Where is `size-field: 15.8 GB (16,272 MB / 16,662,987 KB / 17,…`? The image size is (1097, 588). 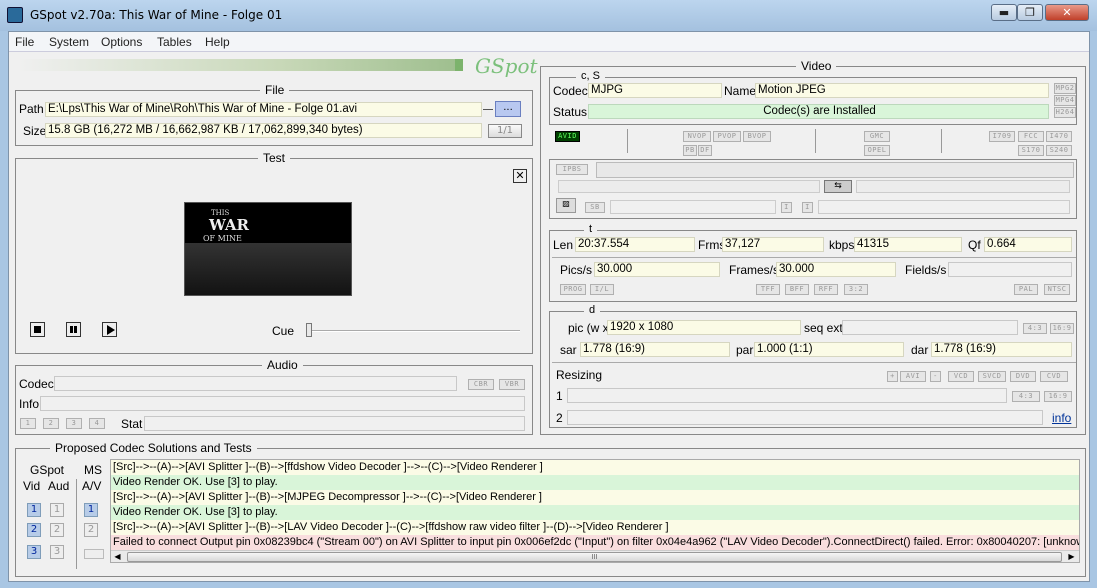 size-field: 15.8 GB (16,272 MB / 16,662,987 KB / 17,… is located at coordinates (263, 130).